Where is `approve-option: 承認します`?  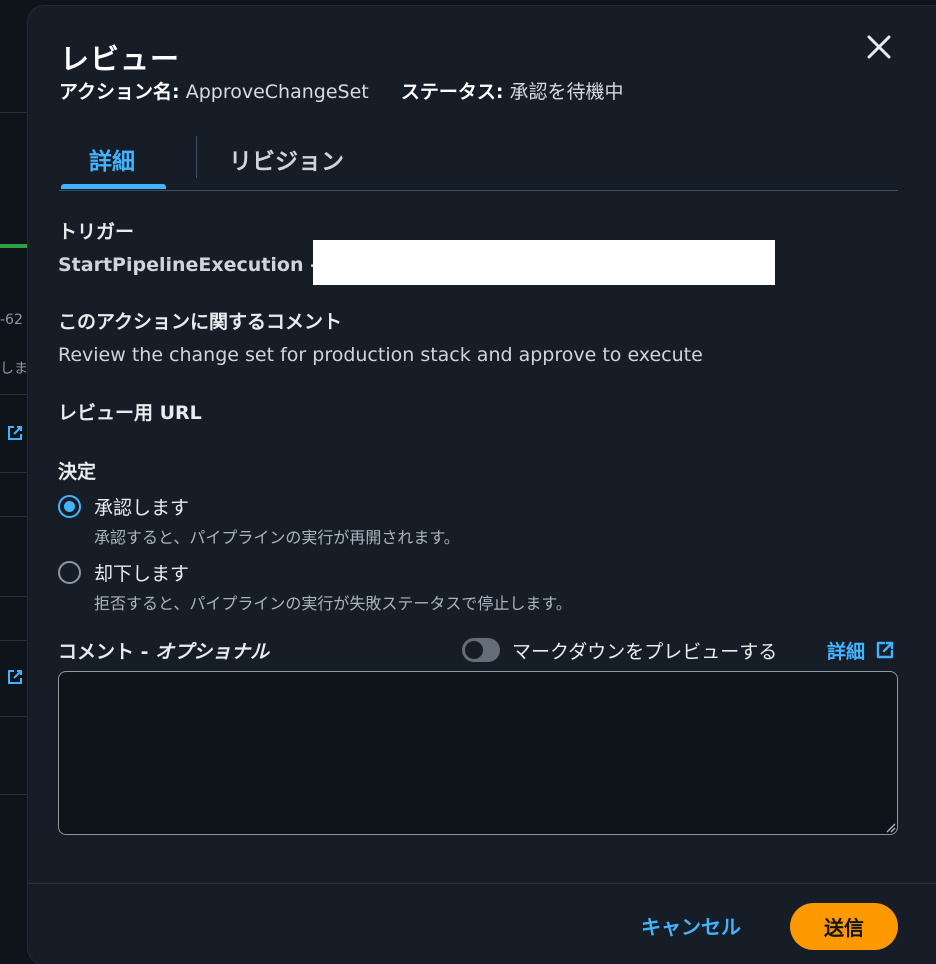 approve-option: 承認します is located at coordinates (123, 506).